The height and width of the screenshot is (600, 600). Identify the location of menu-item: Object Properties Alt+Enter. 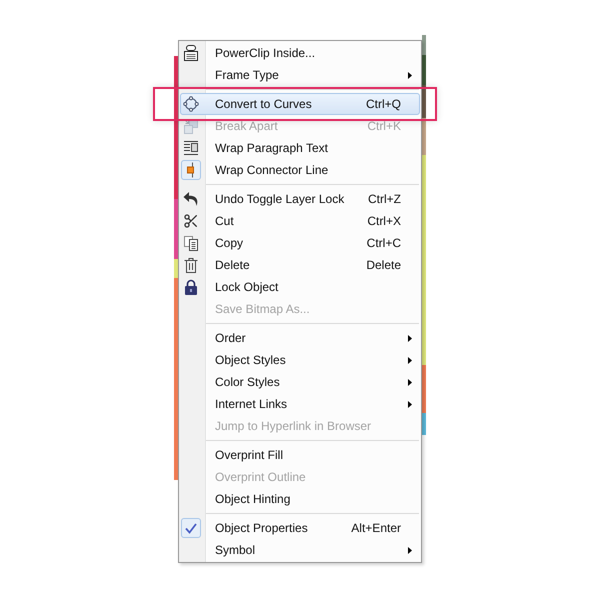
(300, 528).